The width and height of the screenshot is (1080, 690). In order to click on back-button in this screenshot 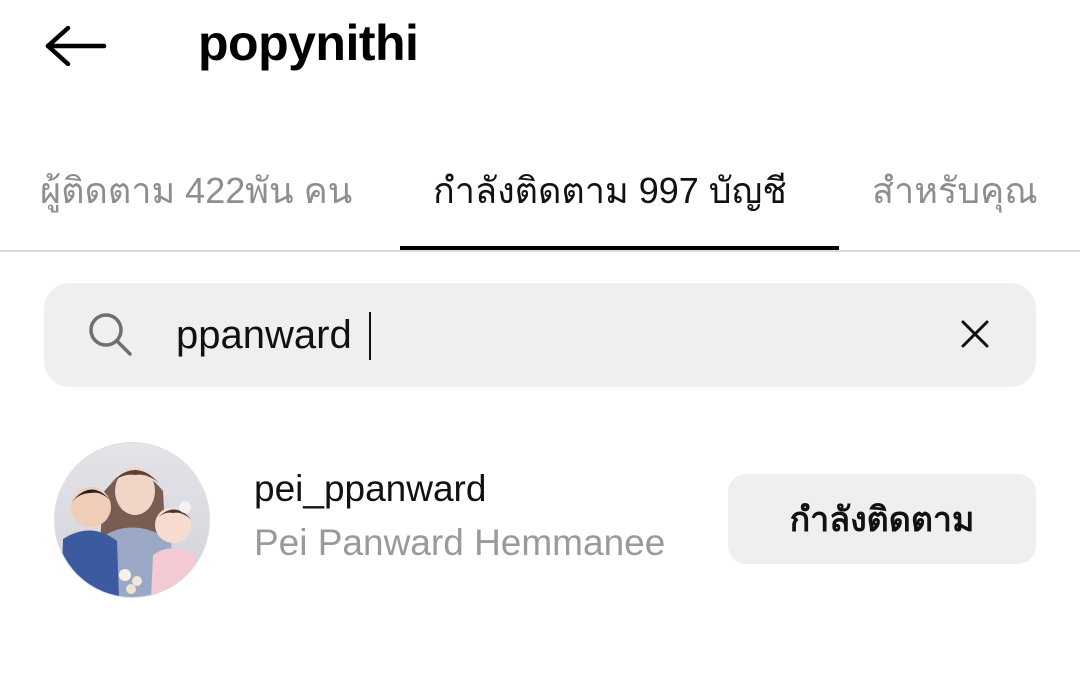, I will do `click(76, 46)`.